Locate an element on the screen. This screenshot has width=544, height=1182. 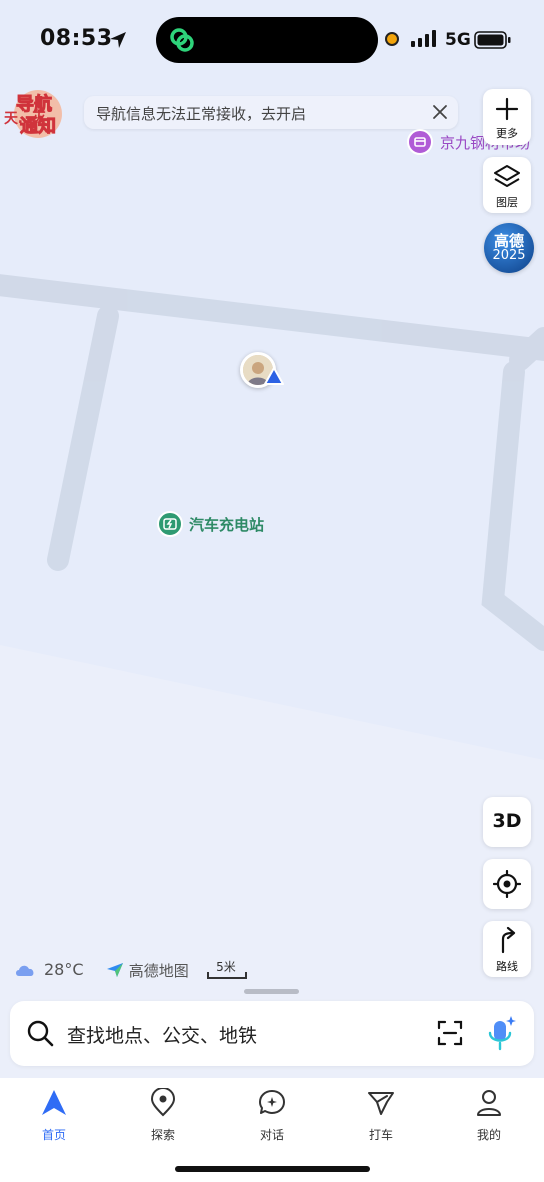
signal-icon is located at coordinates (423, 38).